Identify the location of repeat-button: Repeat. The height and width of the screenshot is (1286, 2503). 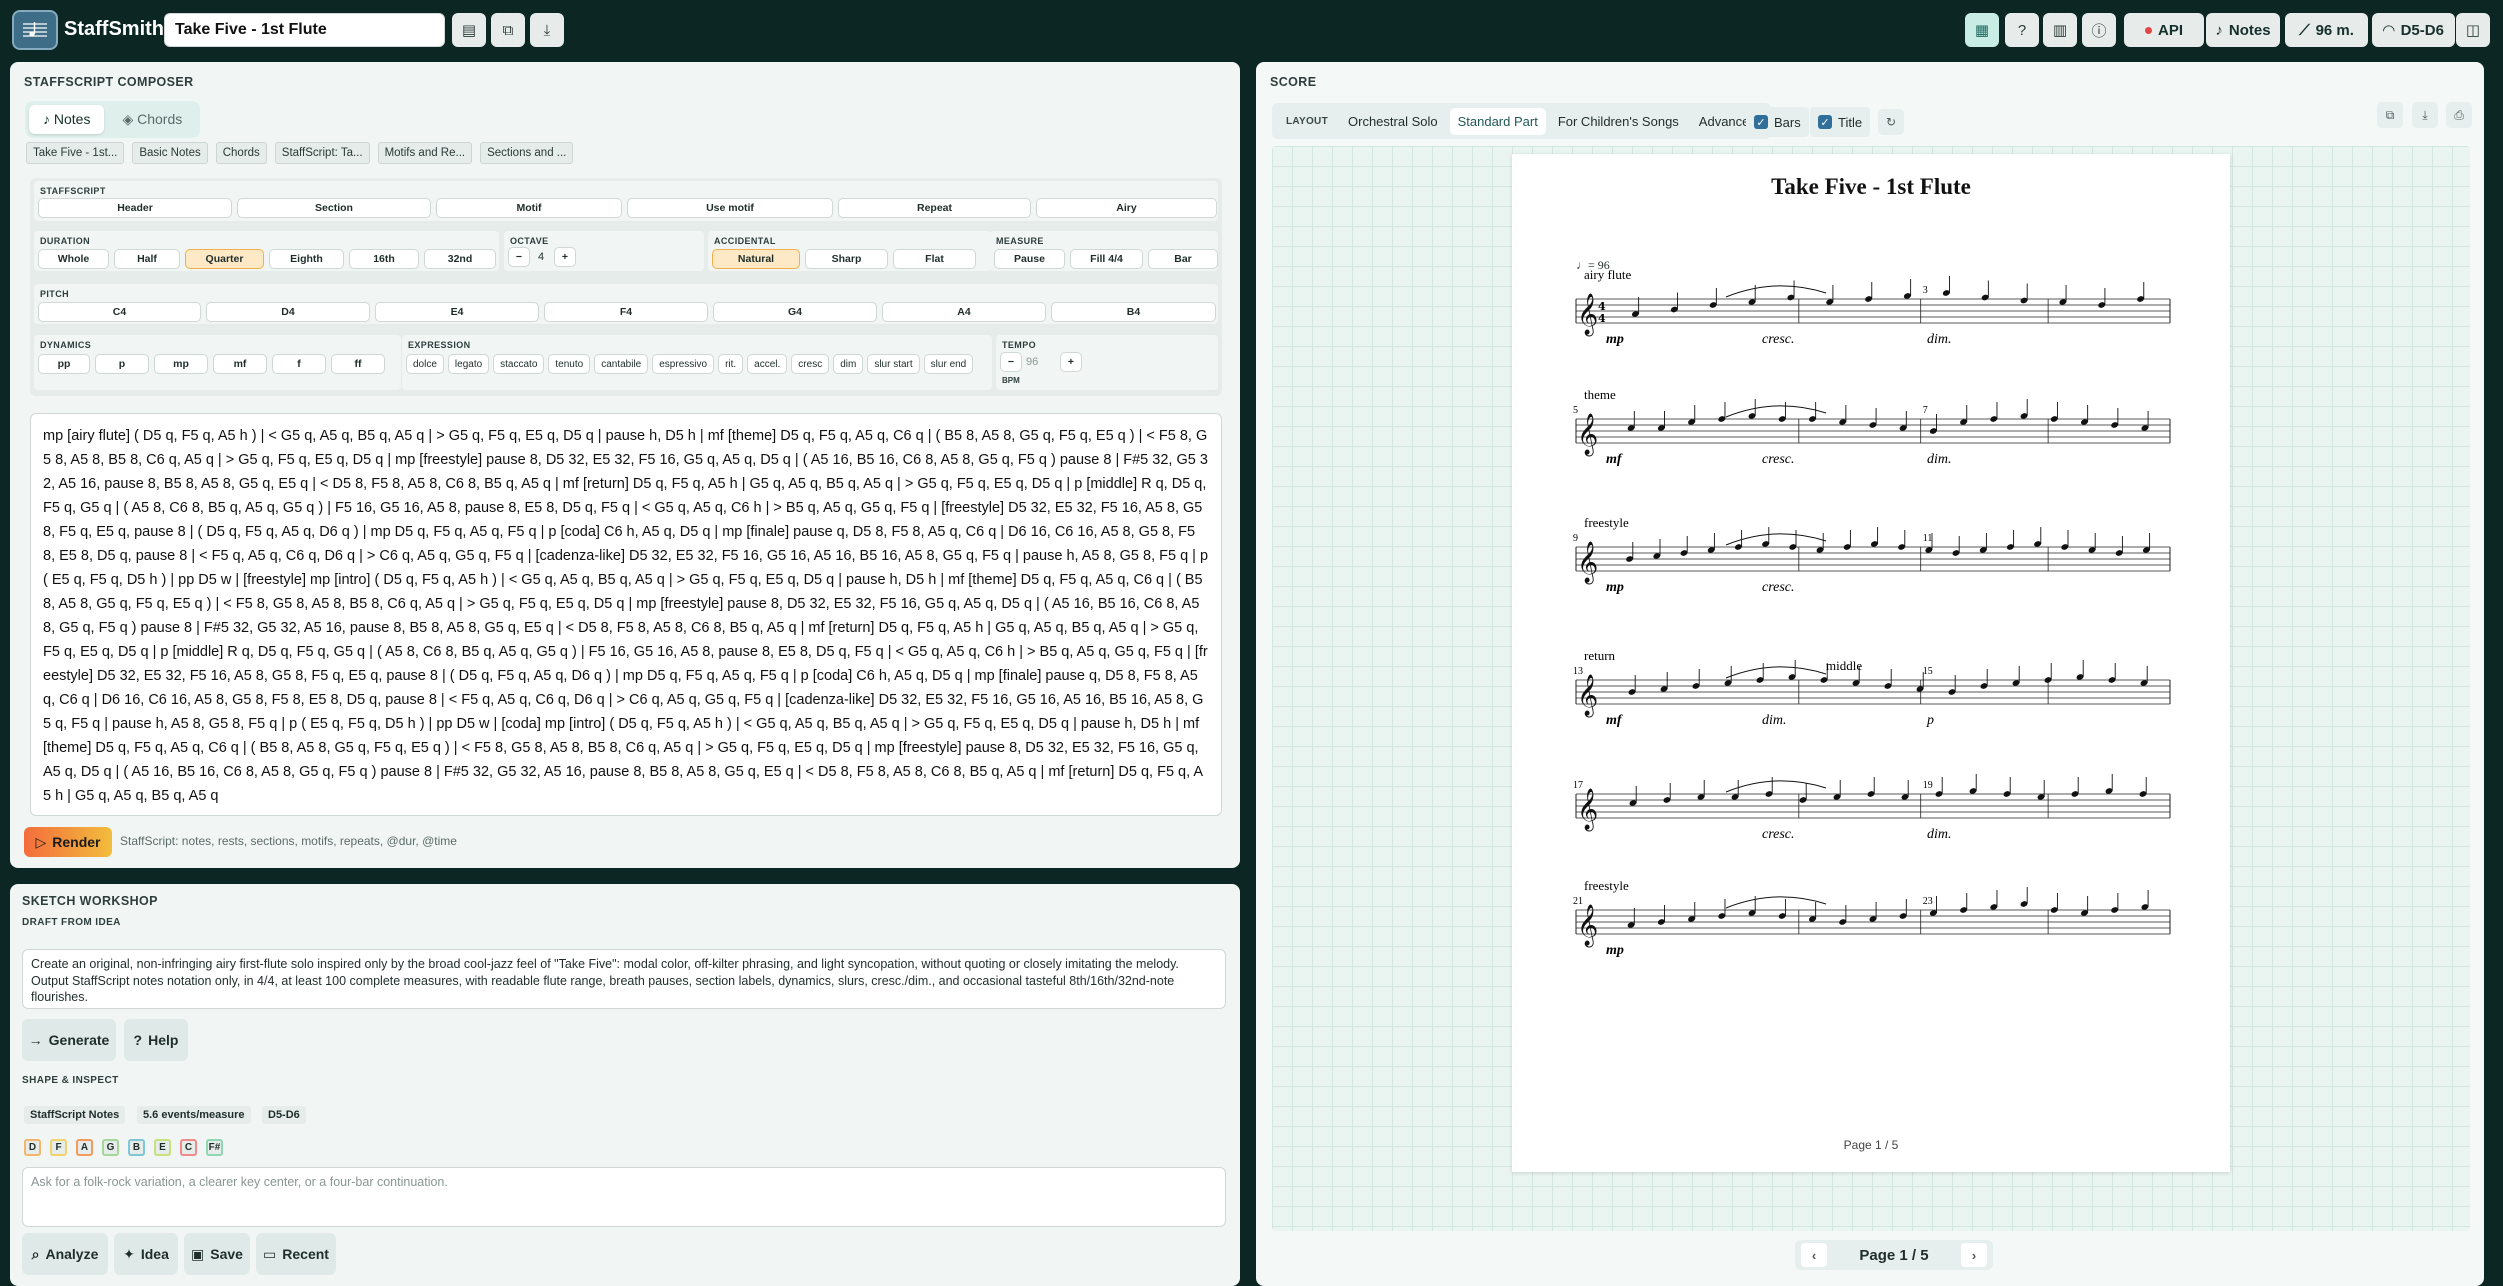
(934, 208).